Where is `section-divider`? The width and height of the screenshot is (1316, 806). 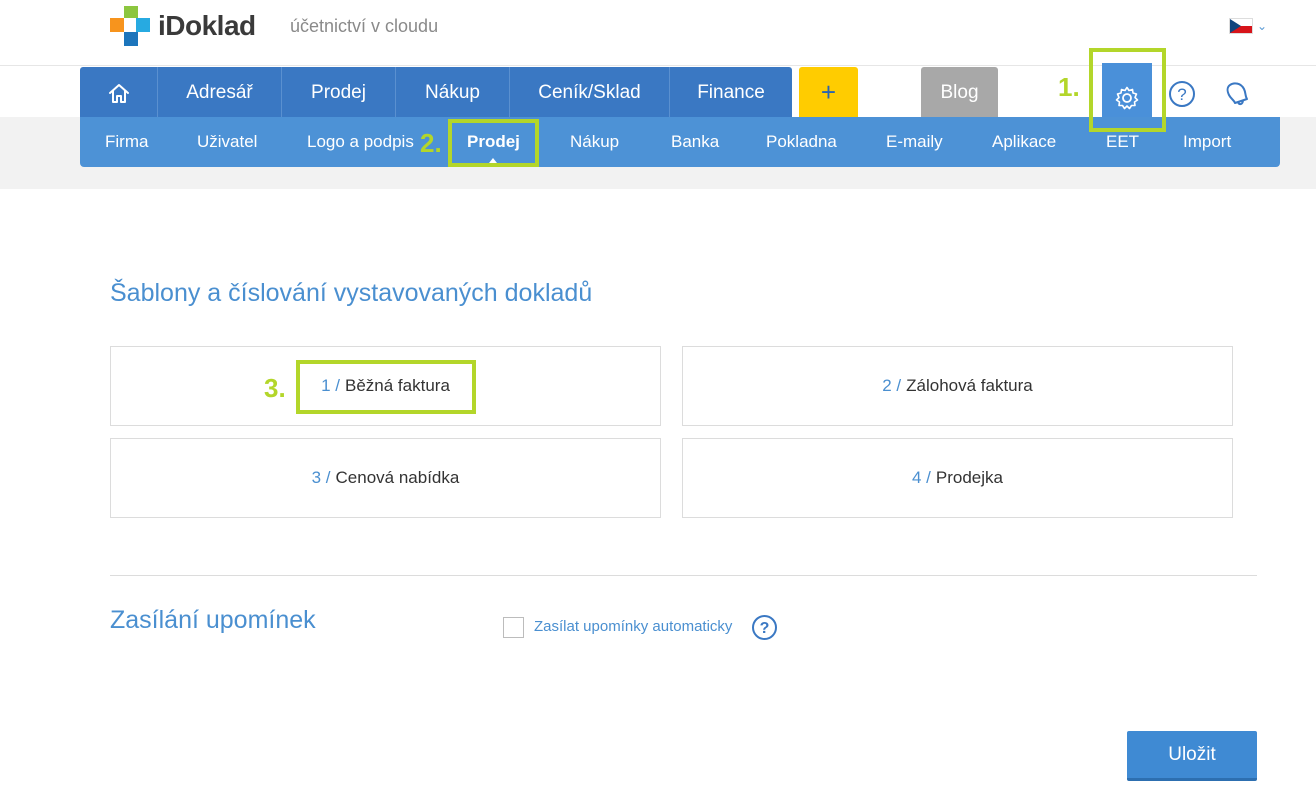 section-divider is located at coordinates (683, 575).